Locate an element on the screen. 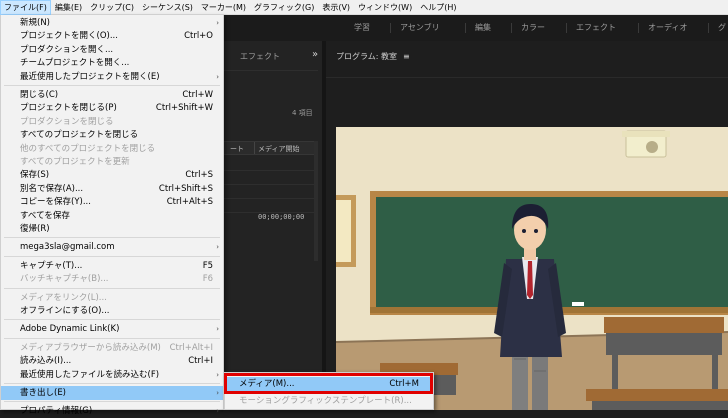 The image size is (728, 418). project-panel: エフェクト » 4 項目 ート メディア開始 00;00;00;00 is located at coordinates (268, 225).